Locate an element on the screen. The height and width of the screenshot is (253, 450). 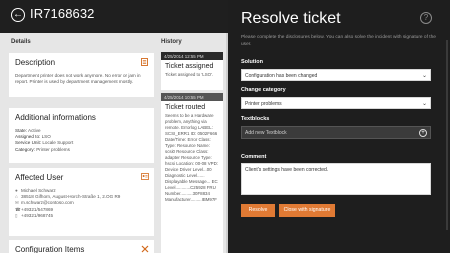
solution-label: Solution is located at coordinates (252, 62).